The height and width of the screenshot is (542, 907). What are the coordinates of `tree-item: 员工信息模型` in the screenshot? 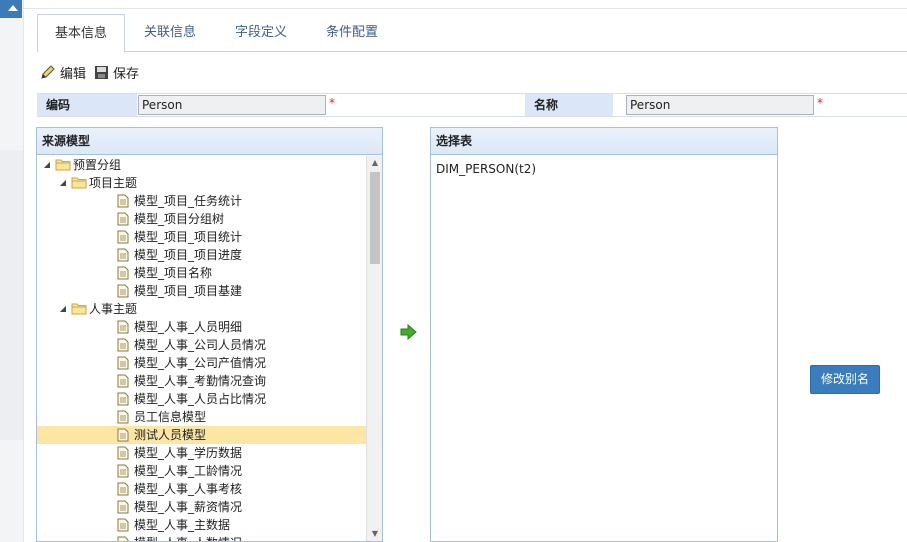 It's located at (202, 417).